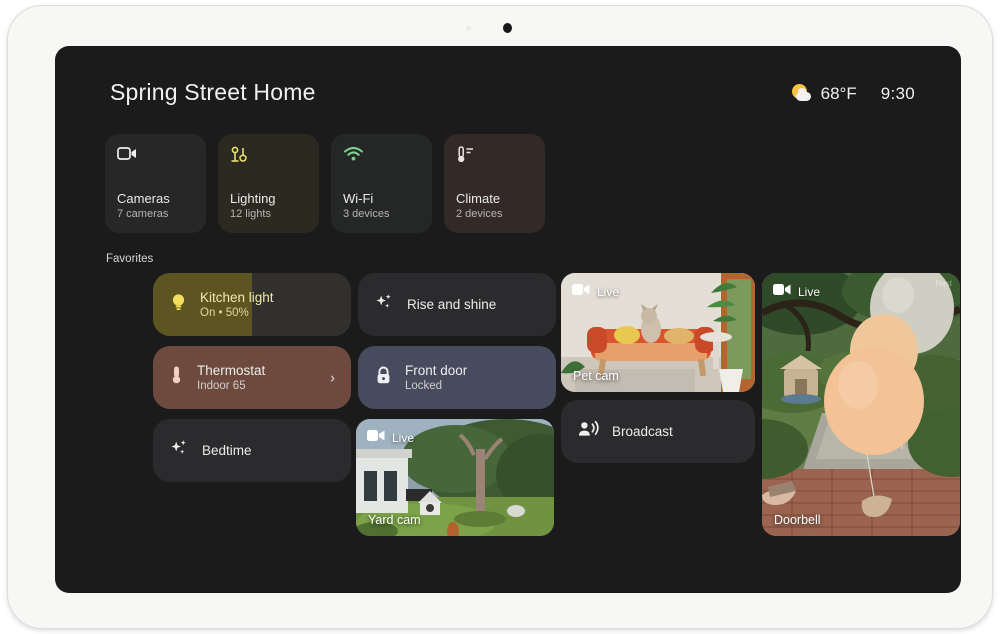  I want to click on partly-sunny-icon, so click(801, 94).